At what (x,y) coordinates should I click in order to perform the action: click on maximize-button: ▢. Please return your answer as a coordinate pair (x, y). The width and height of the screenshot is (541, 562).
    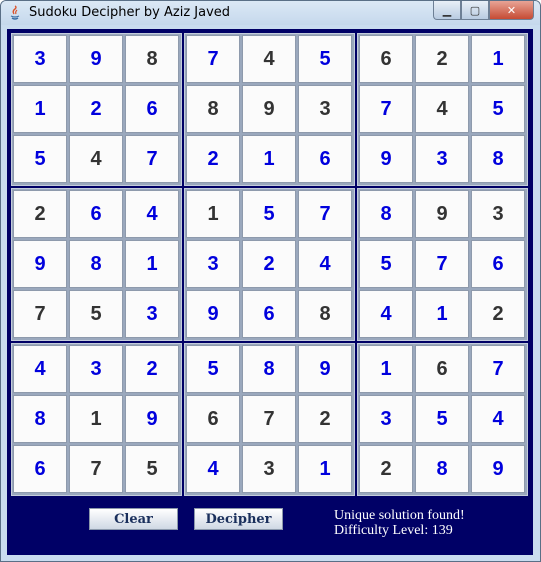
    Looking at the image, I should click on (475, 10).